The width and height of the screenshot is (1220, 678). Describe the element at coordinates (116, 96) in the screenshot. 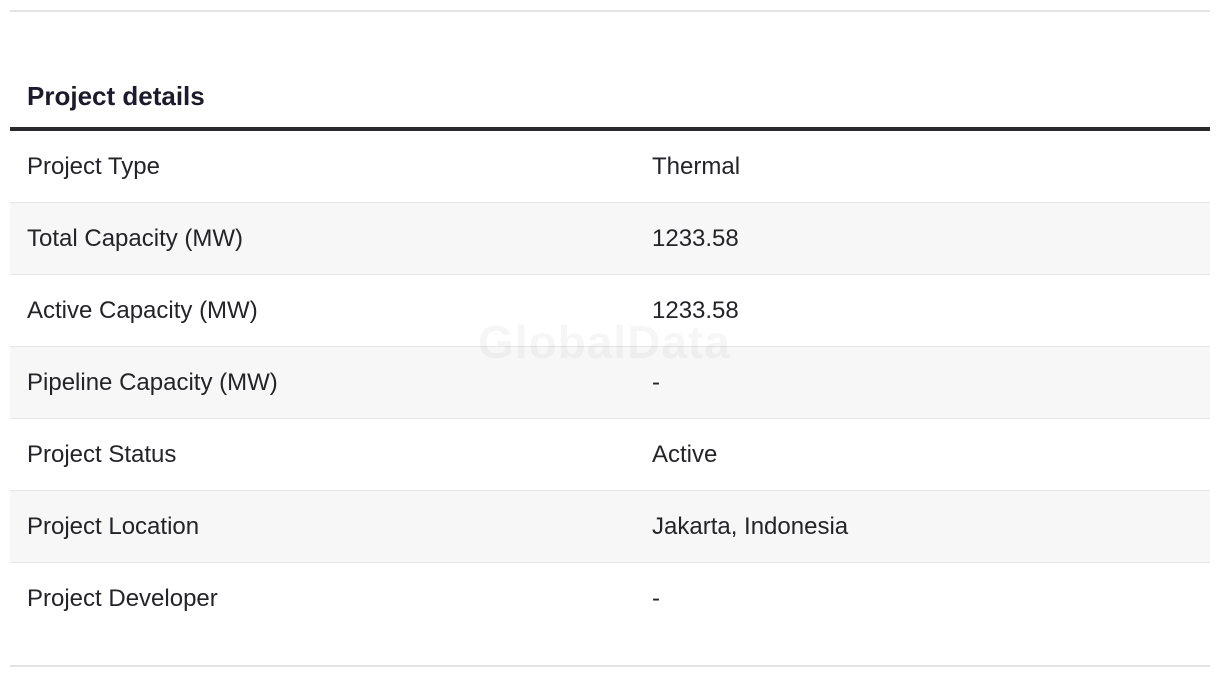

I see `section-title: Project details` at that location.